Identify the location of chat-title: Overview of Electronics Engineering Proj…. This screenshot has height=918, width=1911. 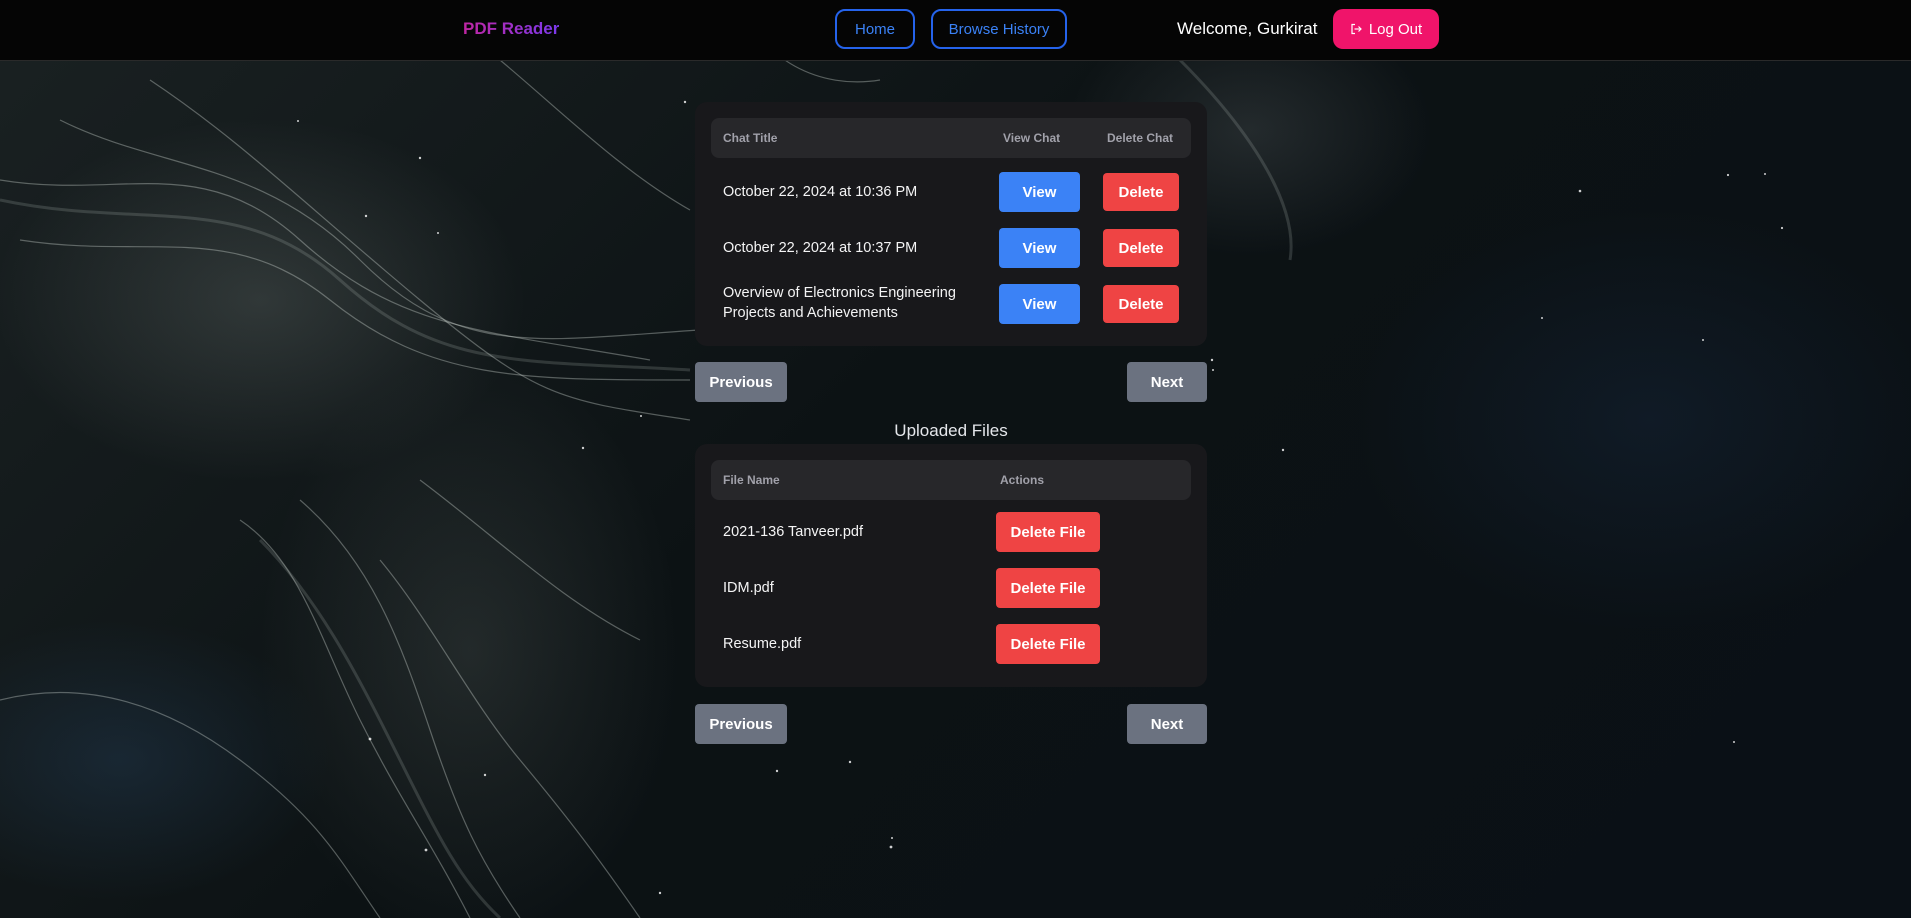
(839, 303).